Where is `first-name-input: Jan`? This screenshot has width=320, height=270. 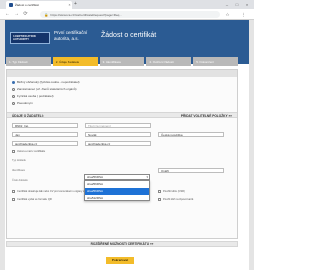
first-name-input: Jan is located at coordinates (45, 134).